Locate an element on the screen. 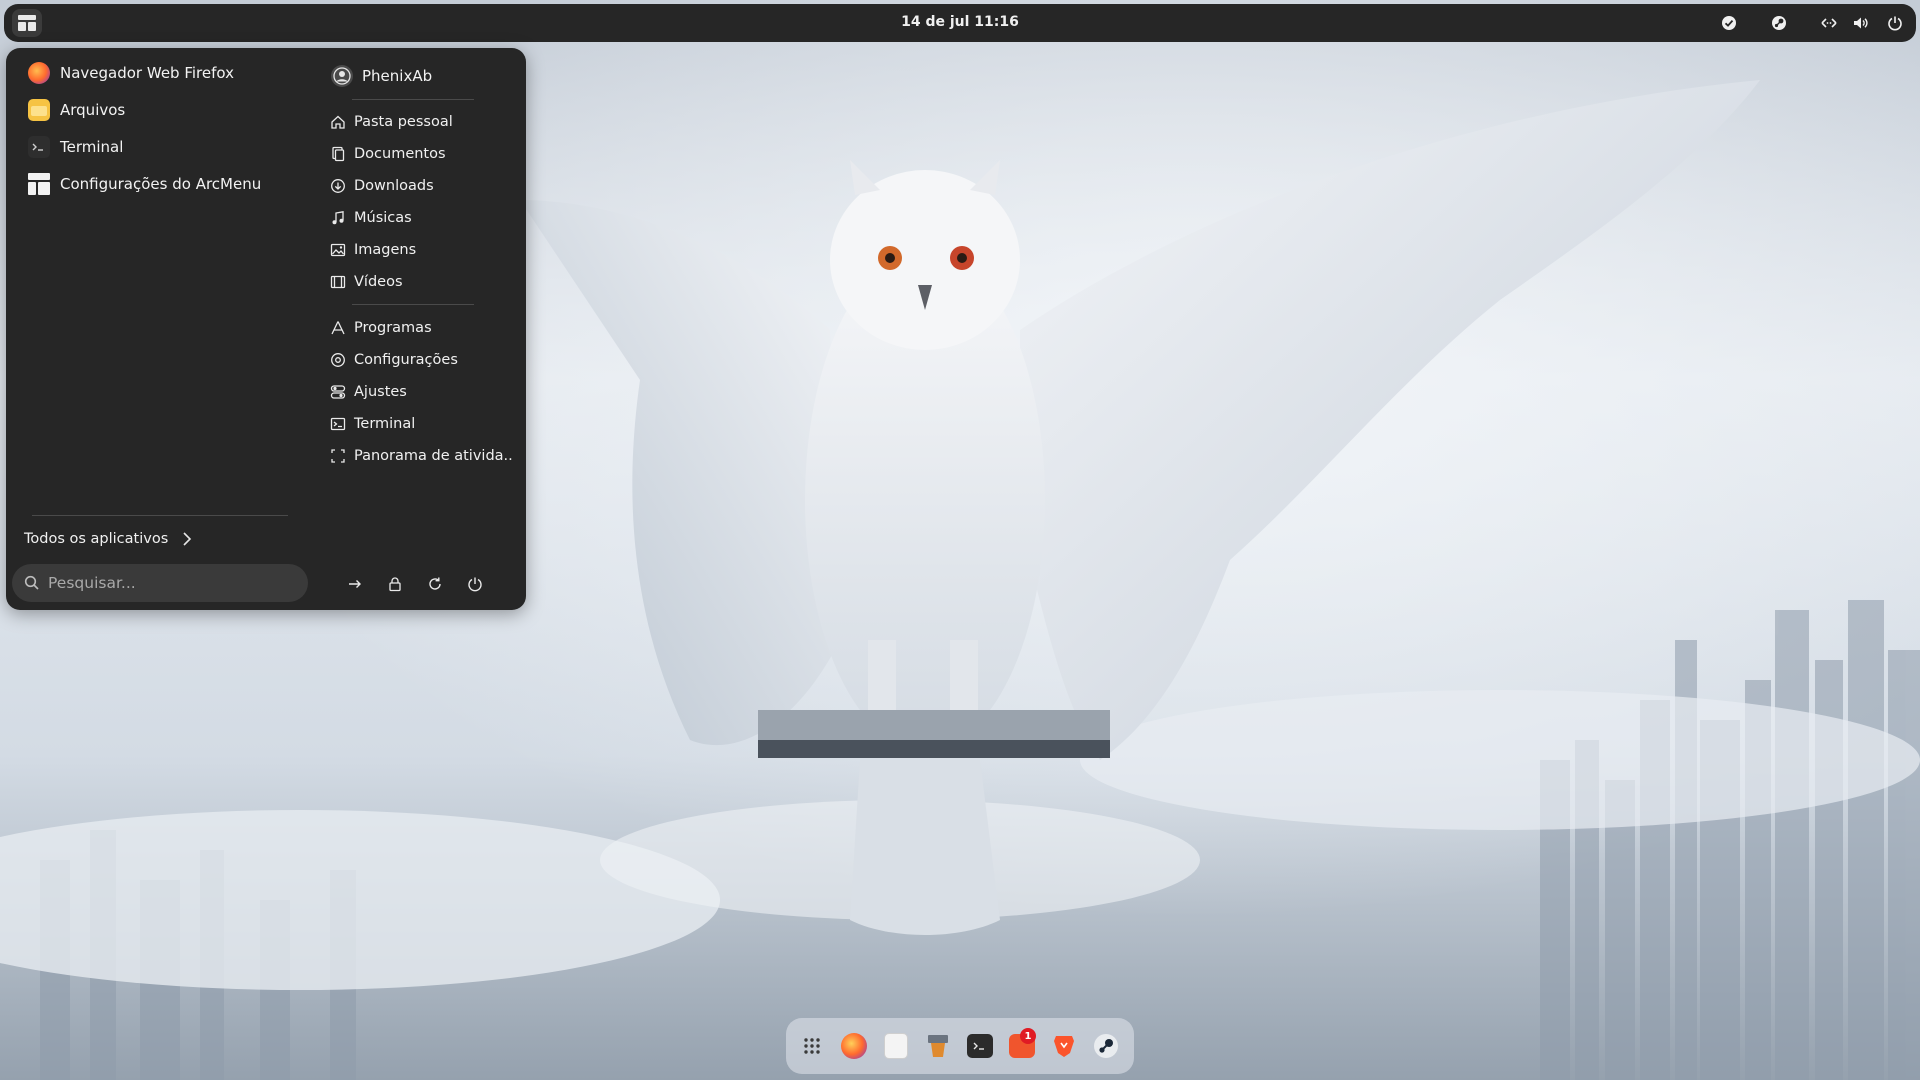 The width and height of the screenshot is (1920, 1080). system-label: Ajustes is located at coordinates (380, 392).